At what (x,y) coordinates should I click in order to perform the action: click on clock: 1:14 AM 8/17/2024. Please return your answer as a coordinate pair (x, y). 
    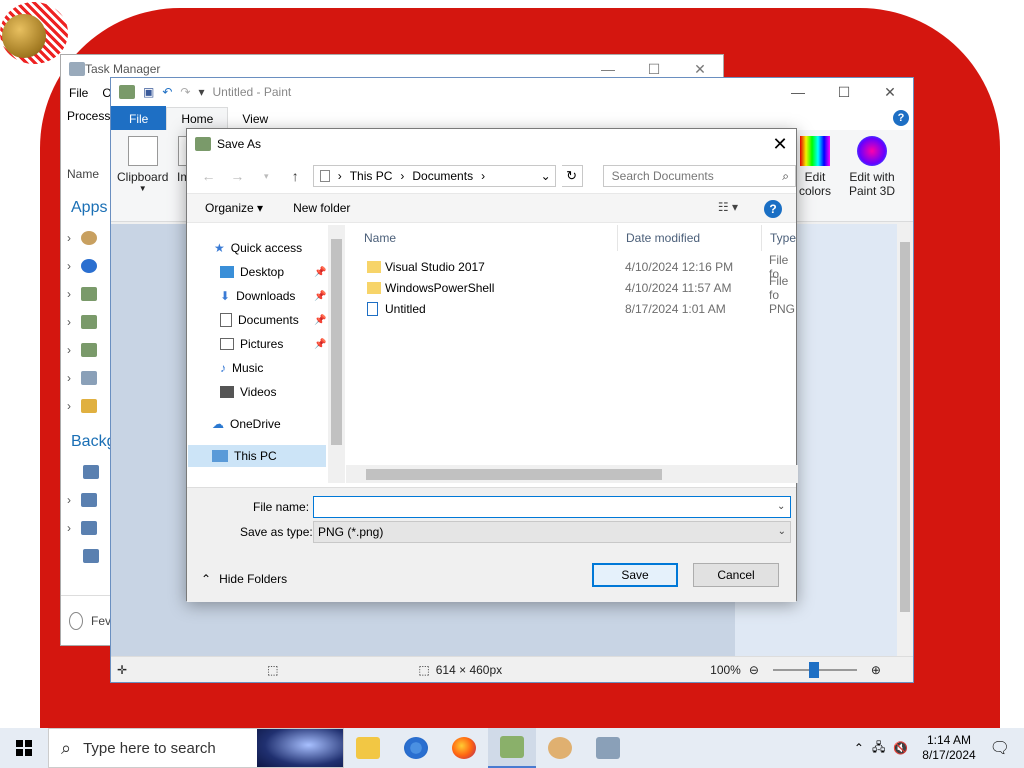
    Looking at the image, I should click on (948, 748).